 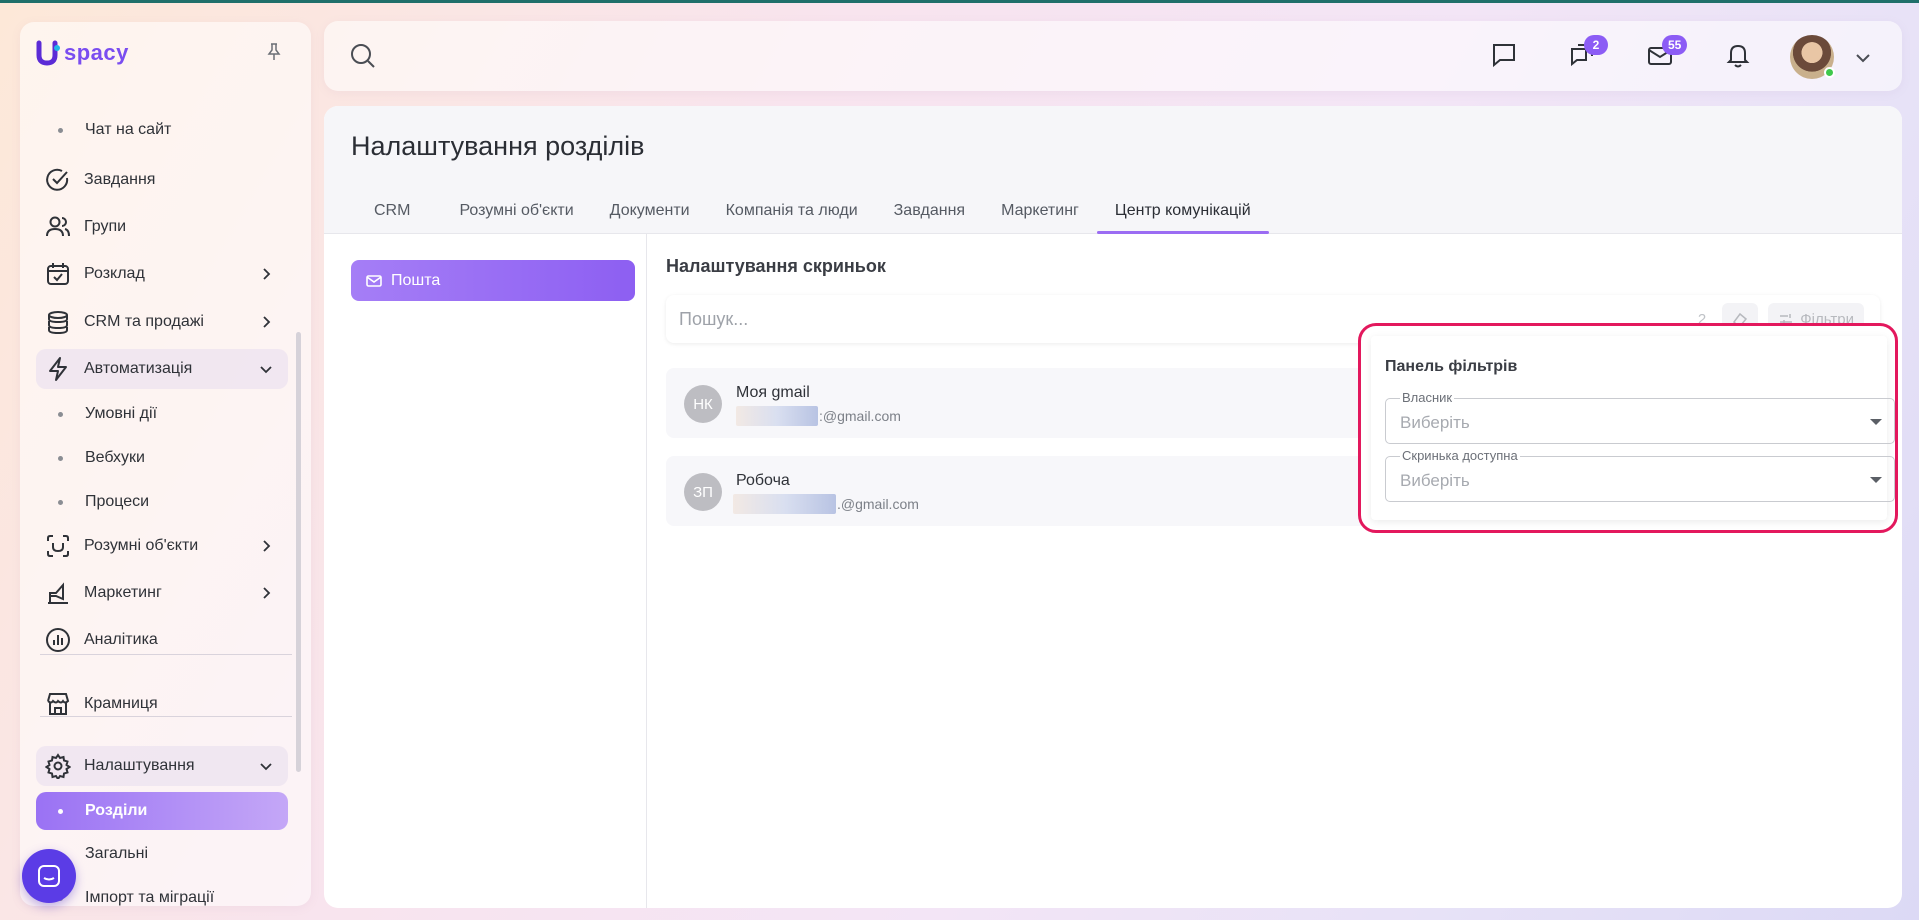 I want to click on gear-icon, so click(x=58, y=766).